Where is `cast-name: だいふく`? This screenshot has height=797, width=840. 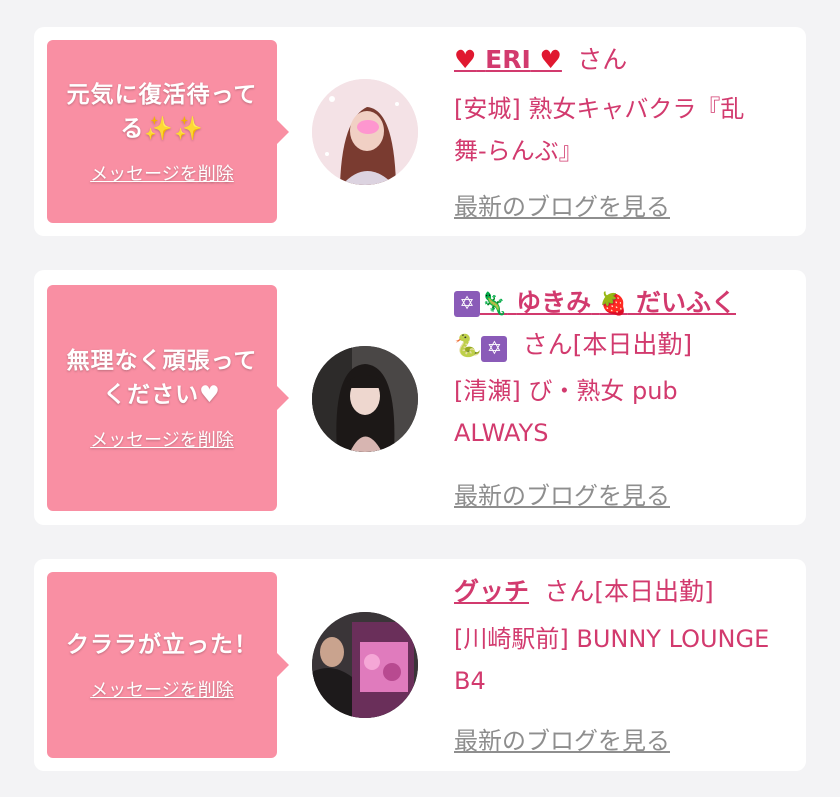
cast-name: だいふく is located at coordinates (685, 302).